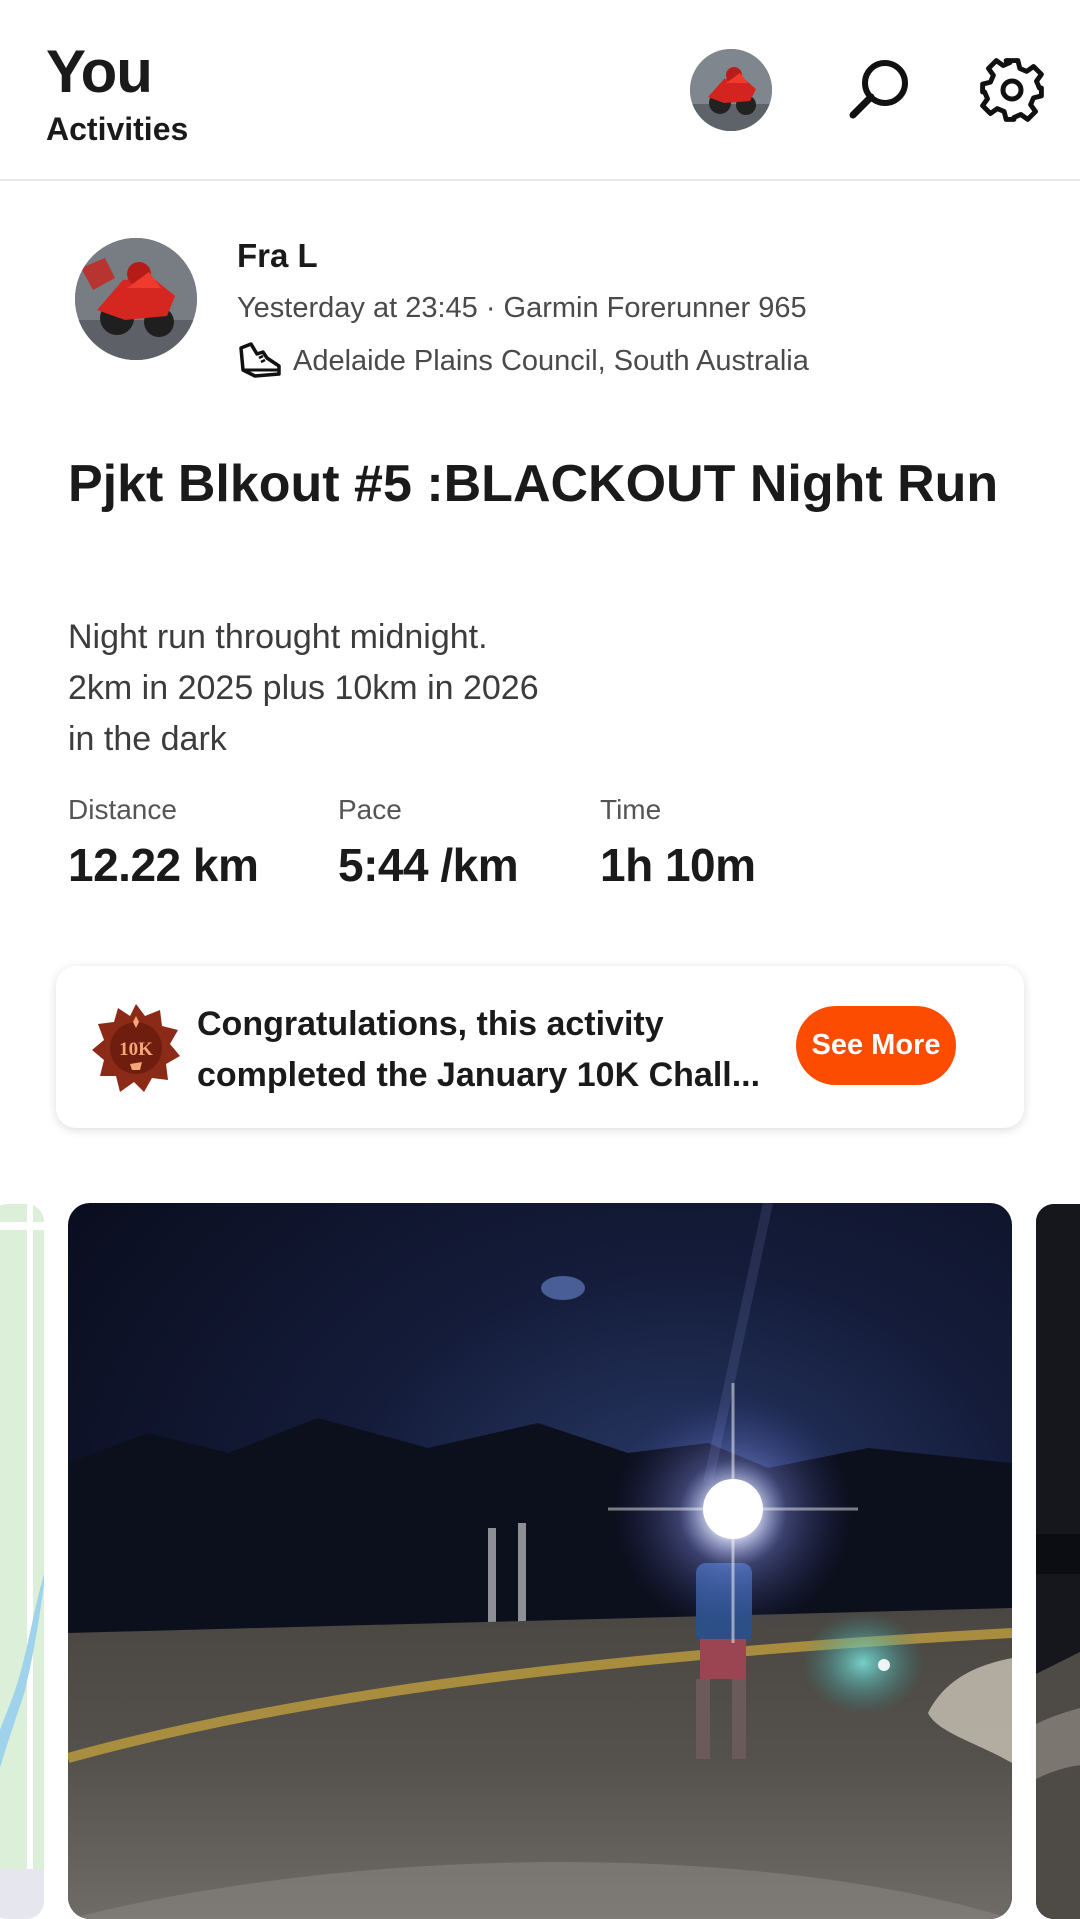 This screenshot has height=1919, width=1080. What do you see at coordinates (543, 484) in the screenshot?
I see `activity-title: Pjkt Blkout #5 :BLACKOUT Night Run` at bounding box center [543, 484].